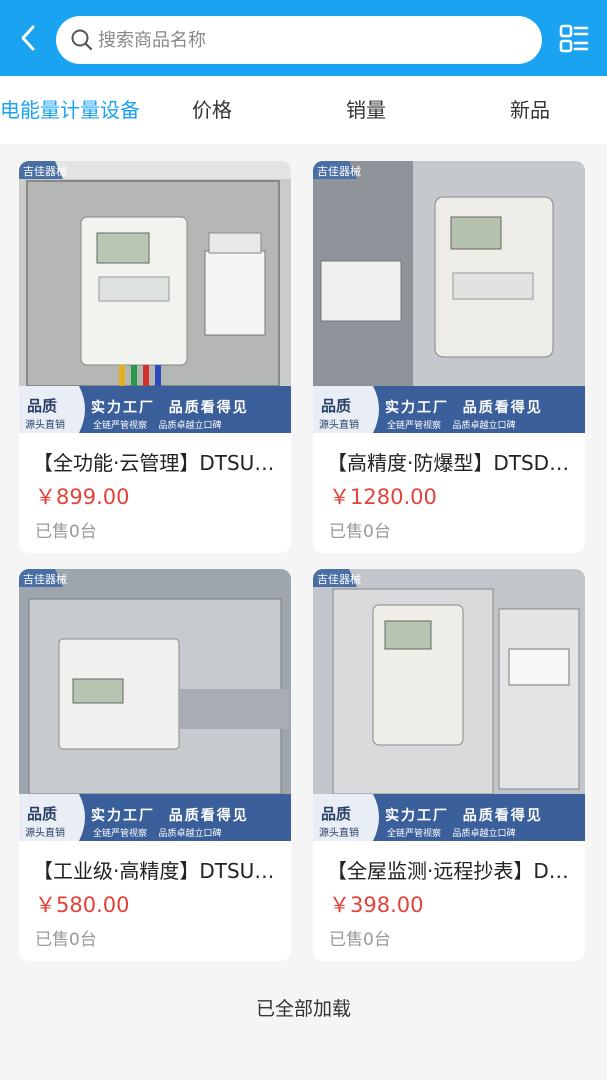  I want to click on list-end-message: 已全部加载, so click(303, 1009).